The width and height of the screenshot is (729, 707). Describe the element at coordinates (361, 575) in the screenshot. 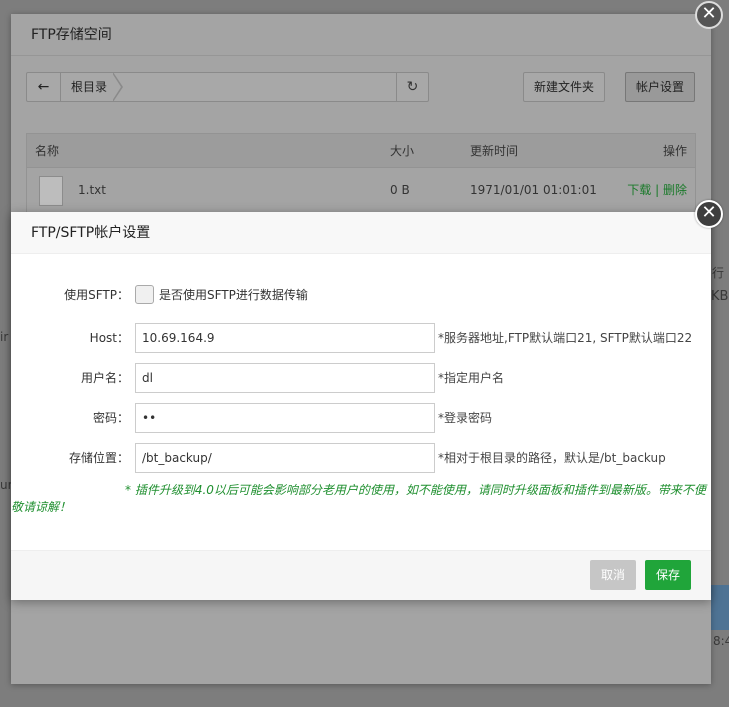

I see `modal-footer: 取消 保存` at that location.